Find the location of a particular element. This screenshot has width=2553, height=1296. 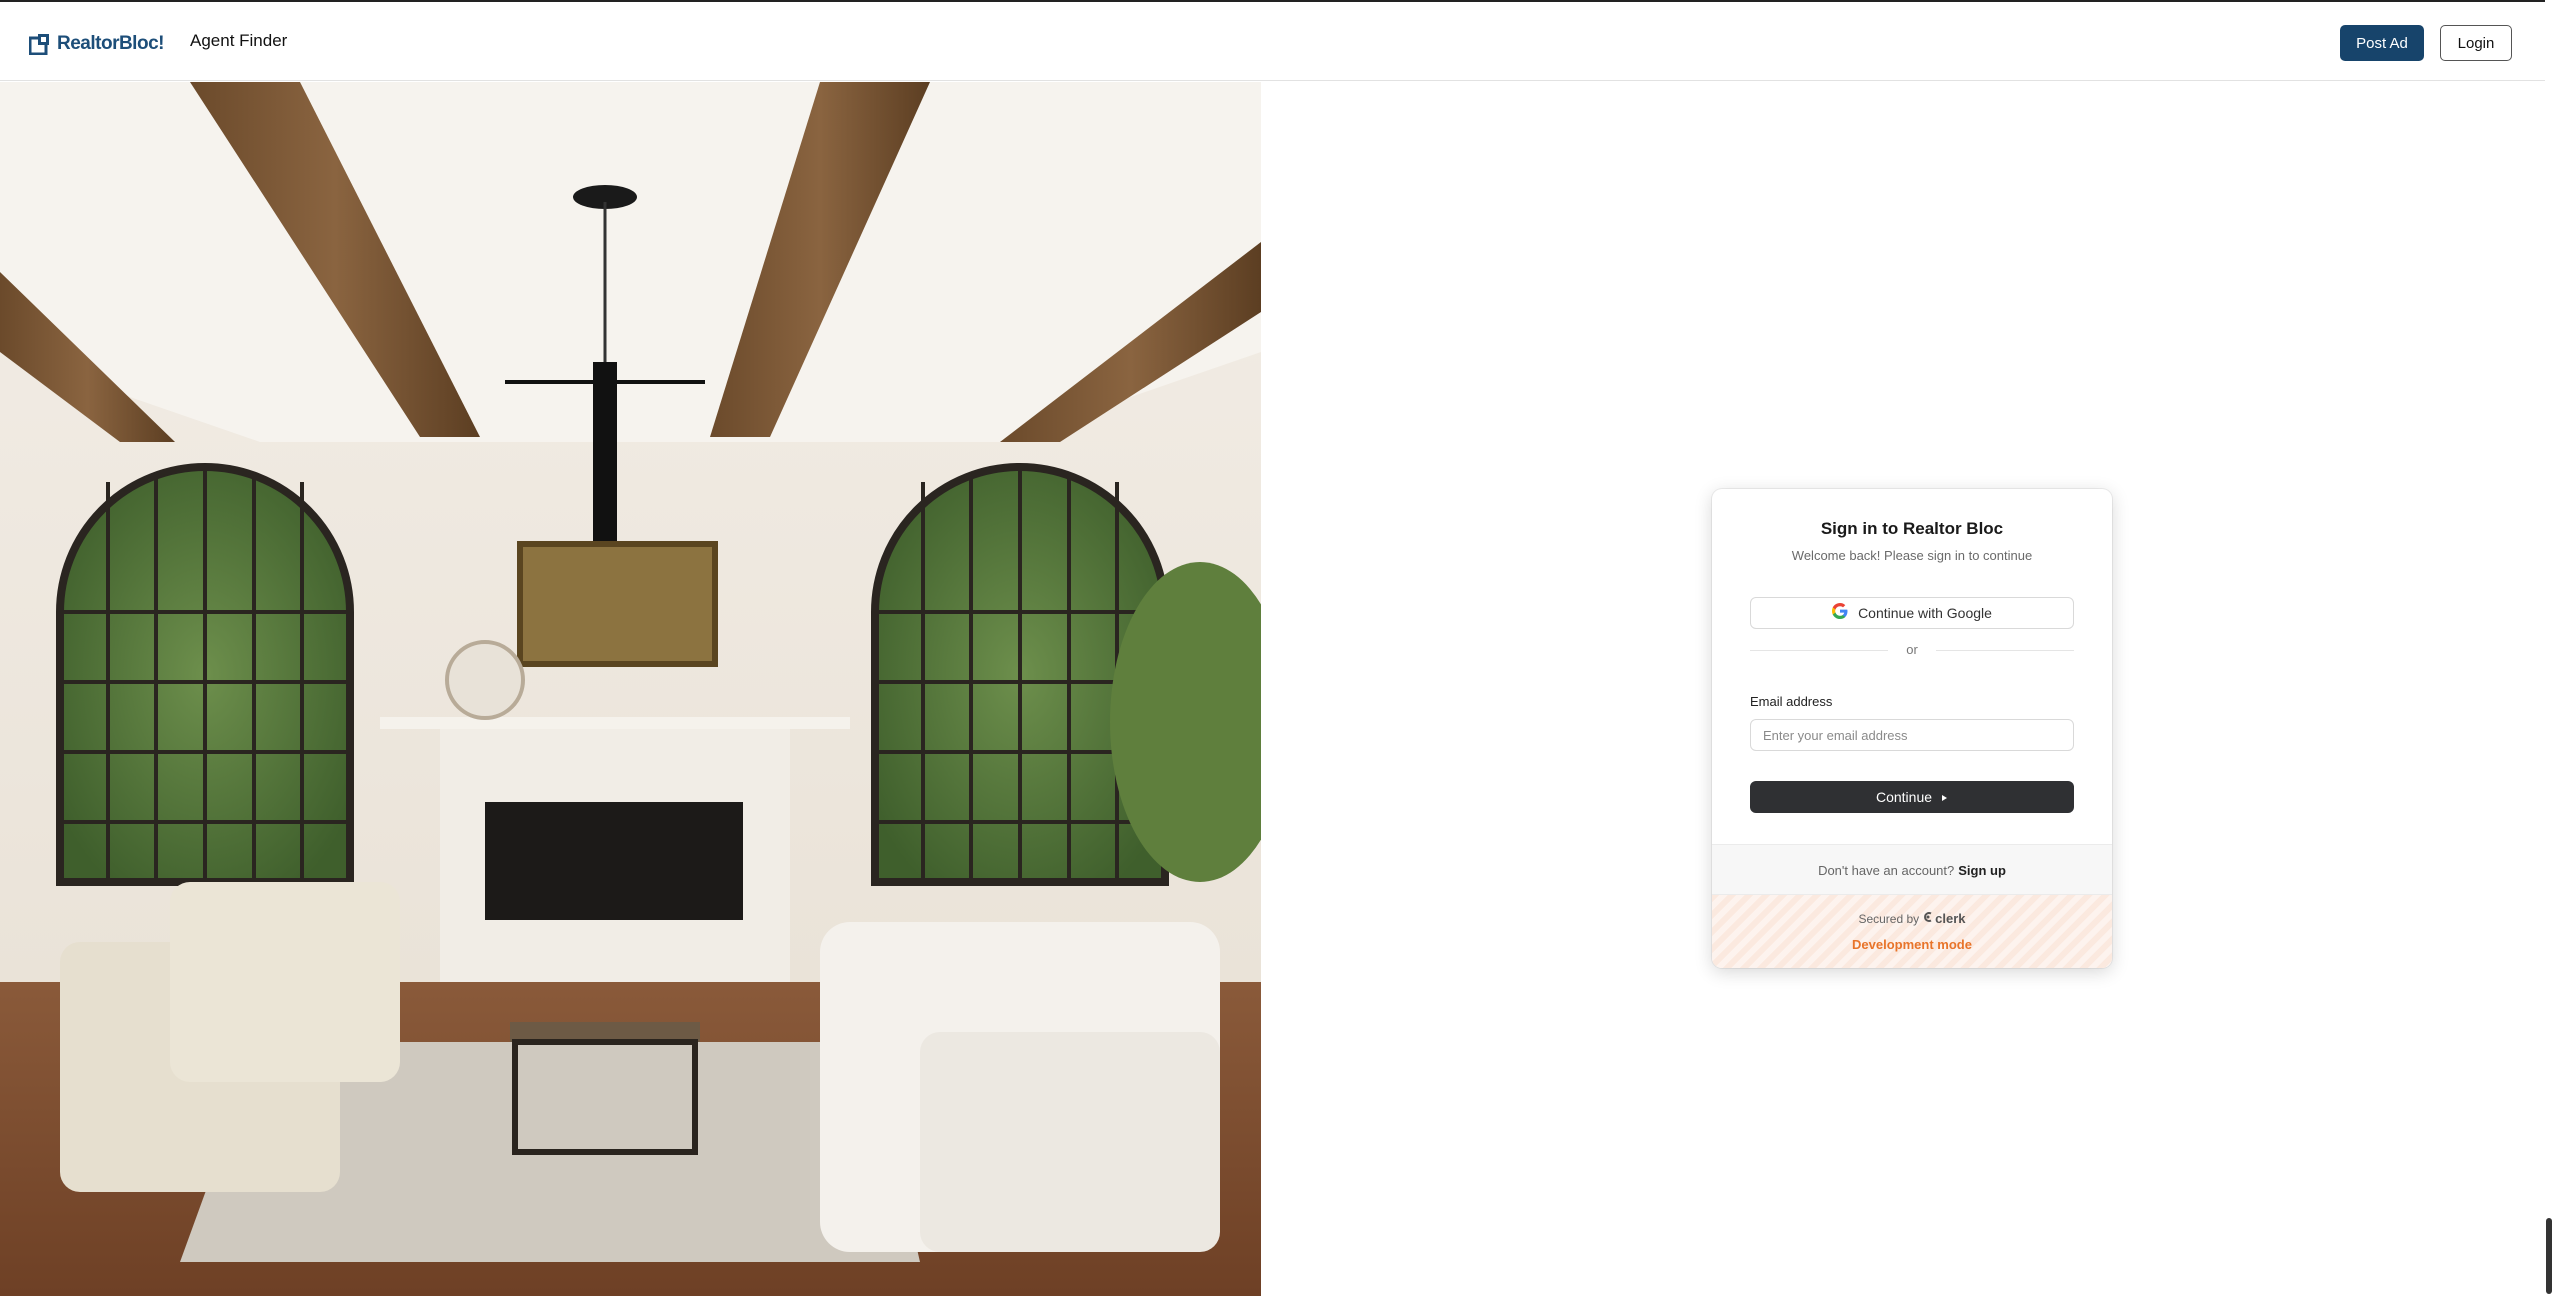

or-divider: or is located at coordinates (1912, 650).